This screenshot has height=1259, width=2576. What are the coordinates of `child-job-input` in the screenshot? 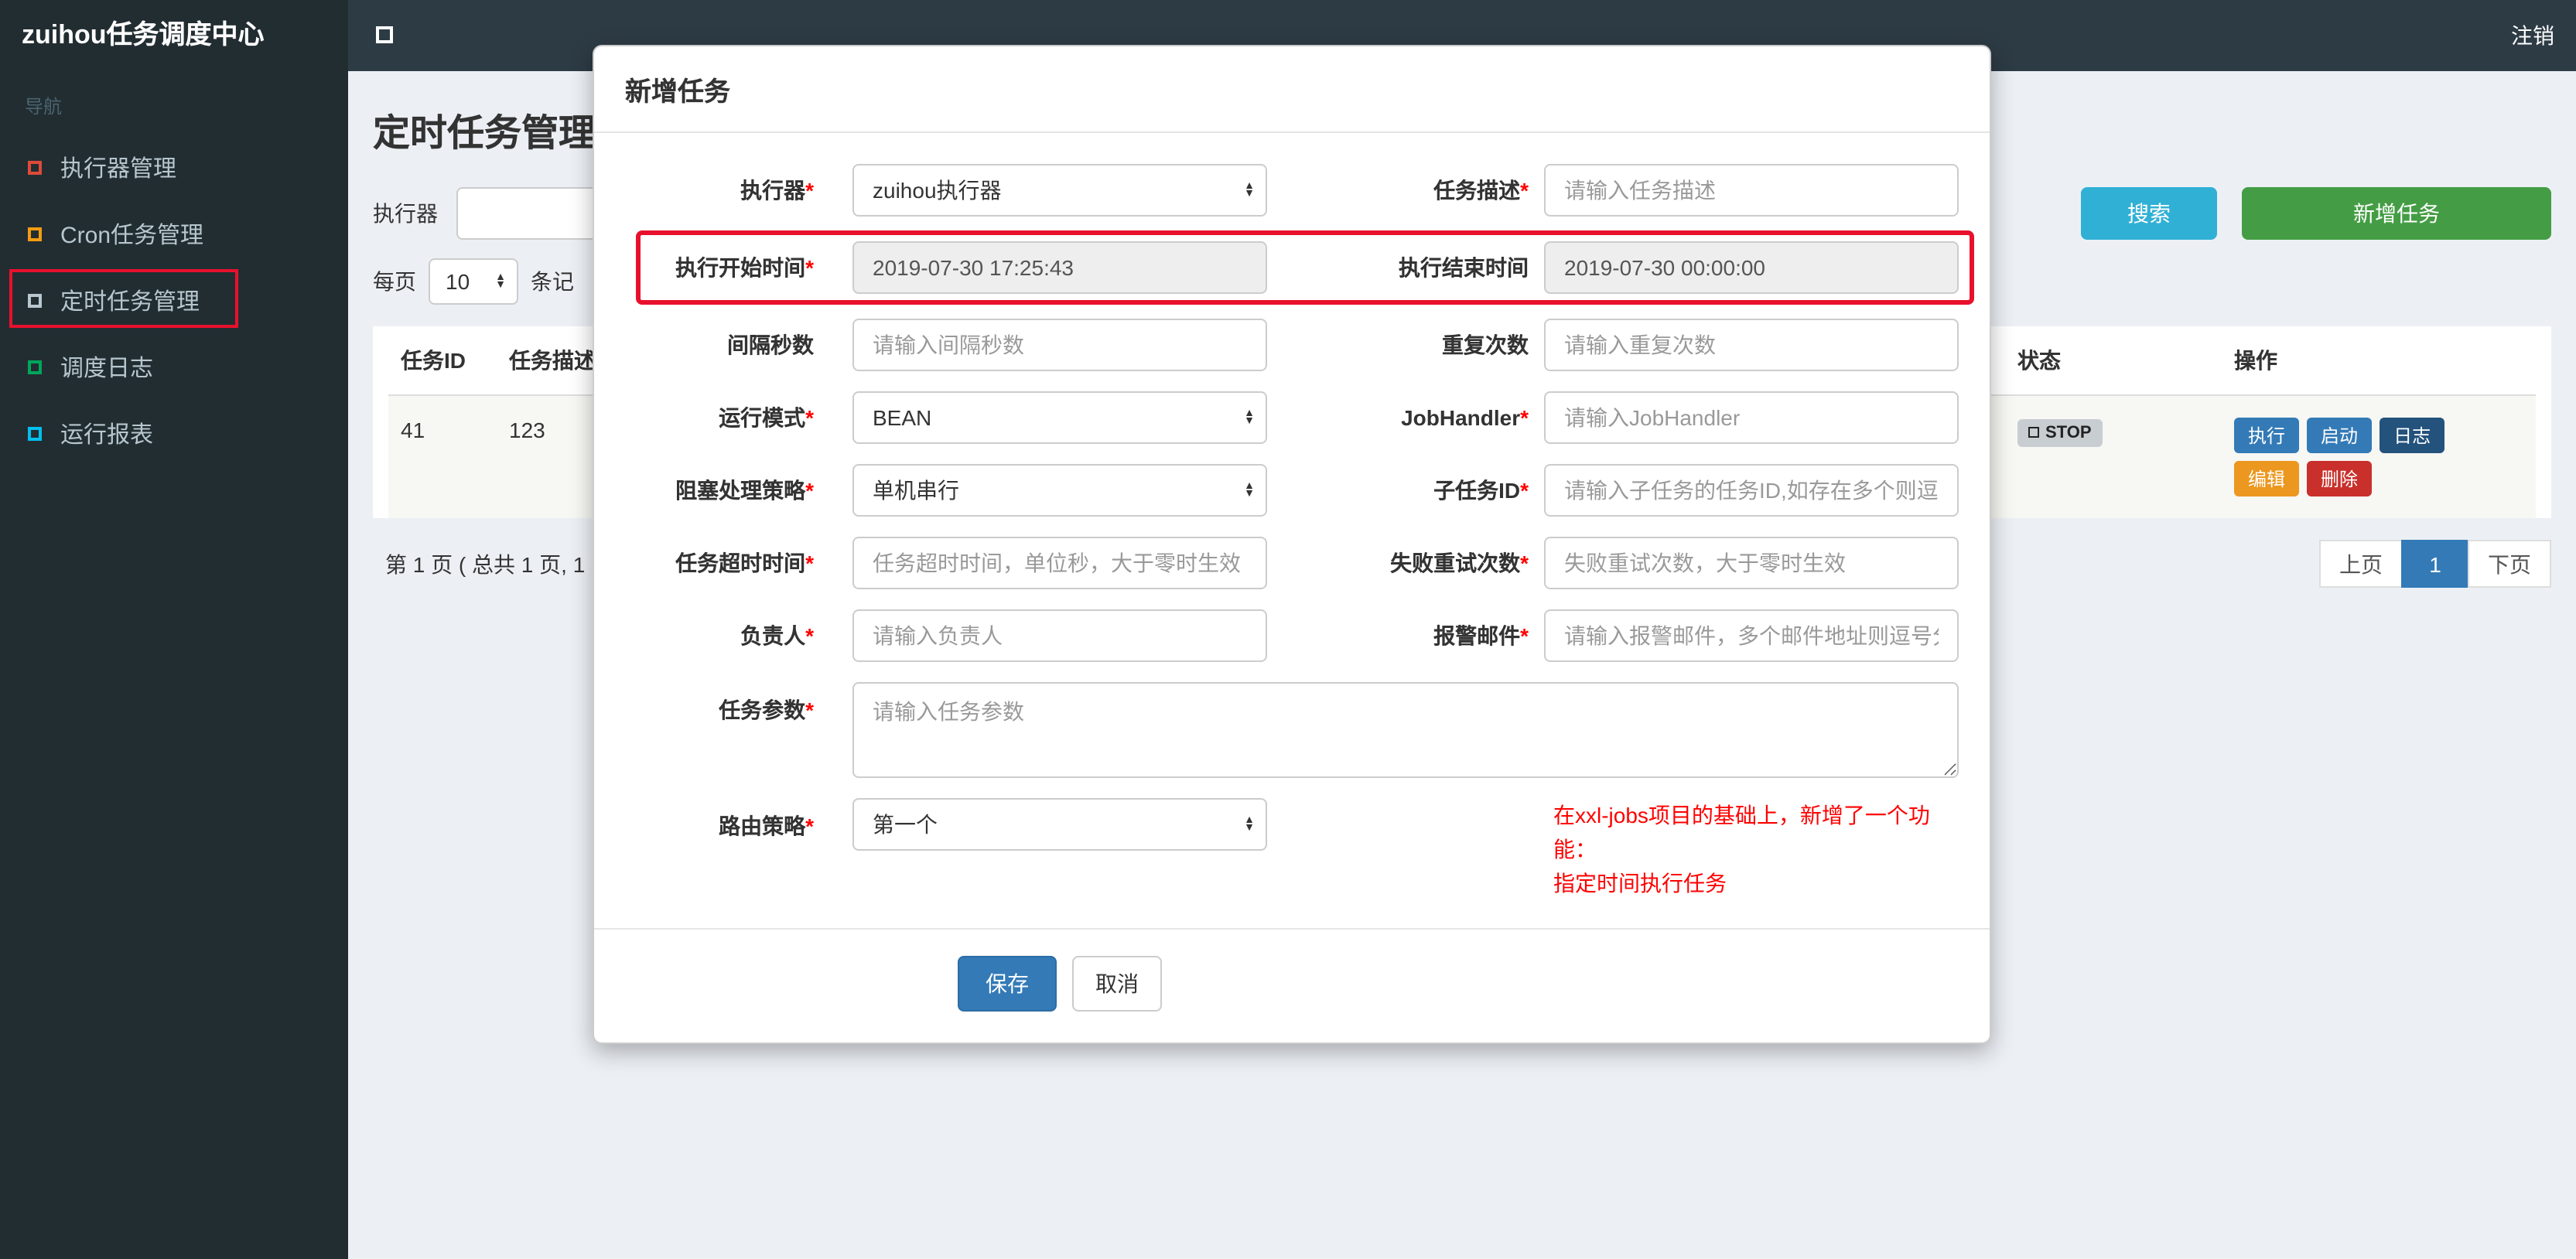 It's located at (1751, 491).